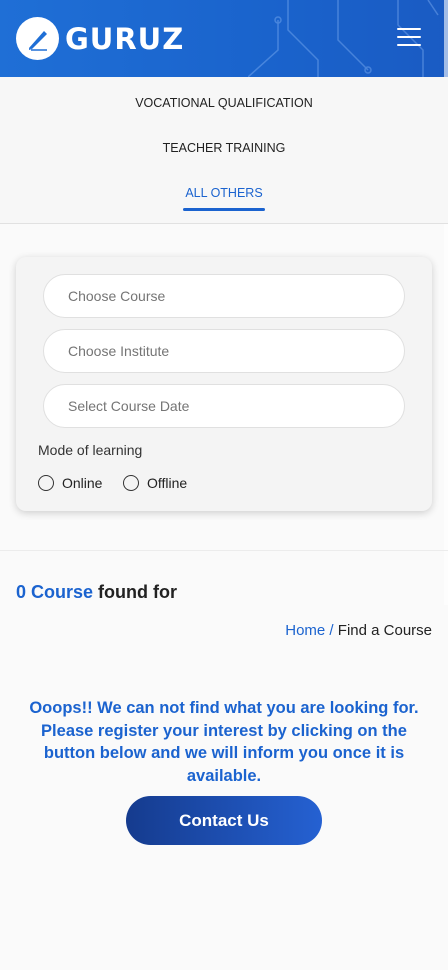 The height and width of the screenshot is (970, 448). I want to click on active-tab-indicator, so click(224, 209).